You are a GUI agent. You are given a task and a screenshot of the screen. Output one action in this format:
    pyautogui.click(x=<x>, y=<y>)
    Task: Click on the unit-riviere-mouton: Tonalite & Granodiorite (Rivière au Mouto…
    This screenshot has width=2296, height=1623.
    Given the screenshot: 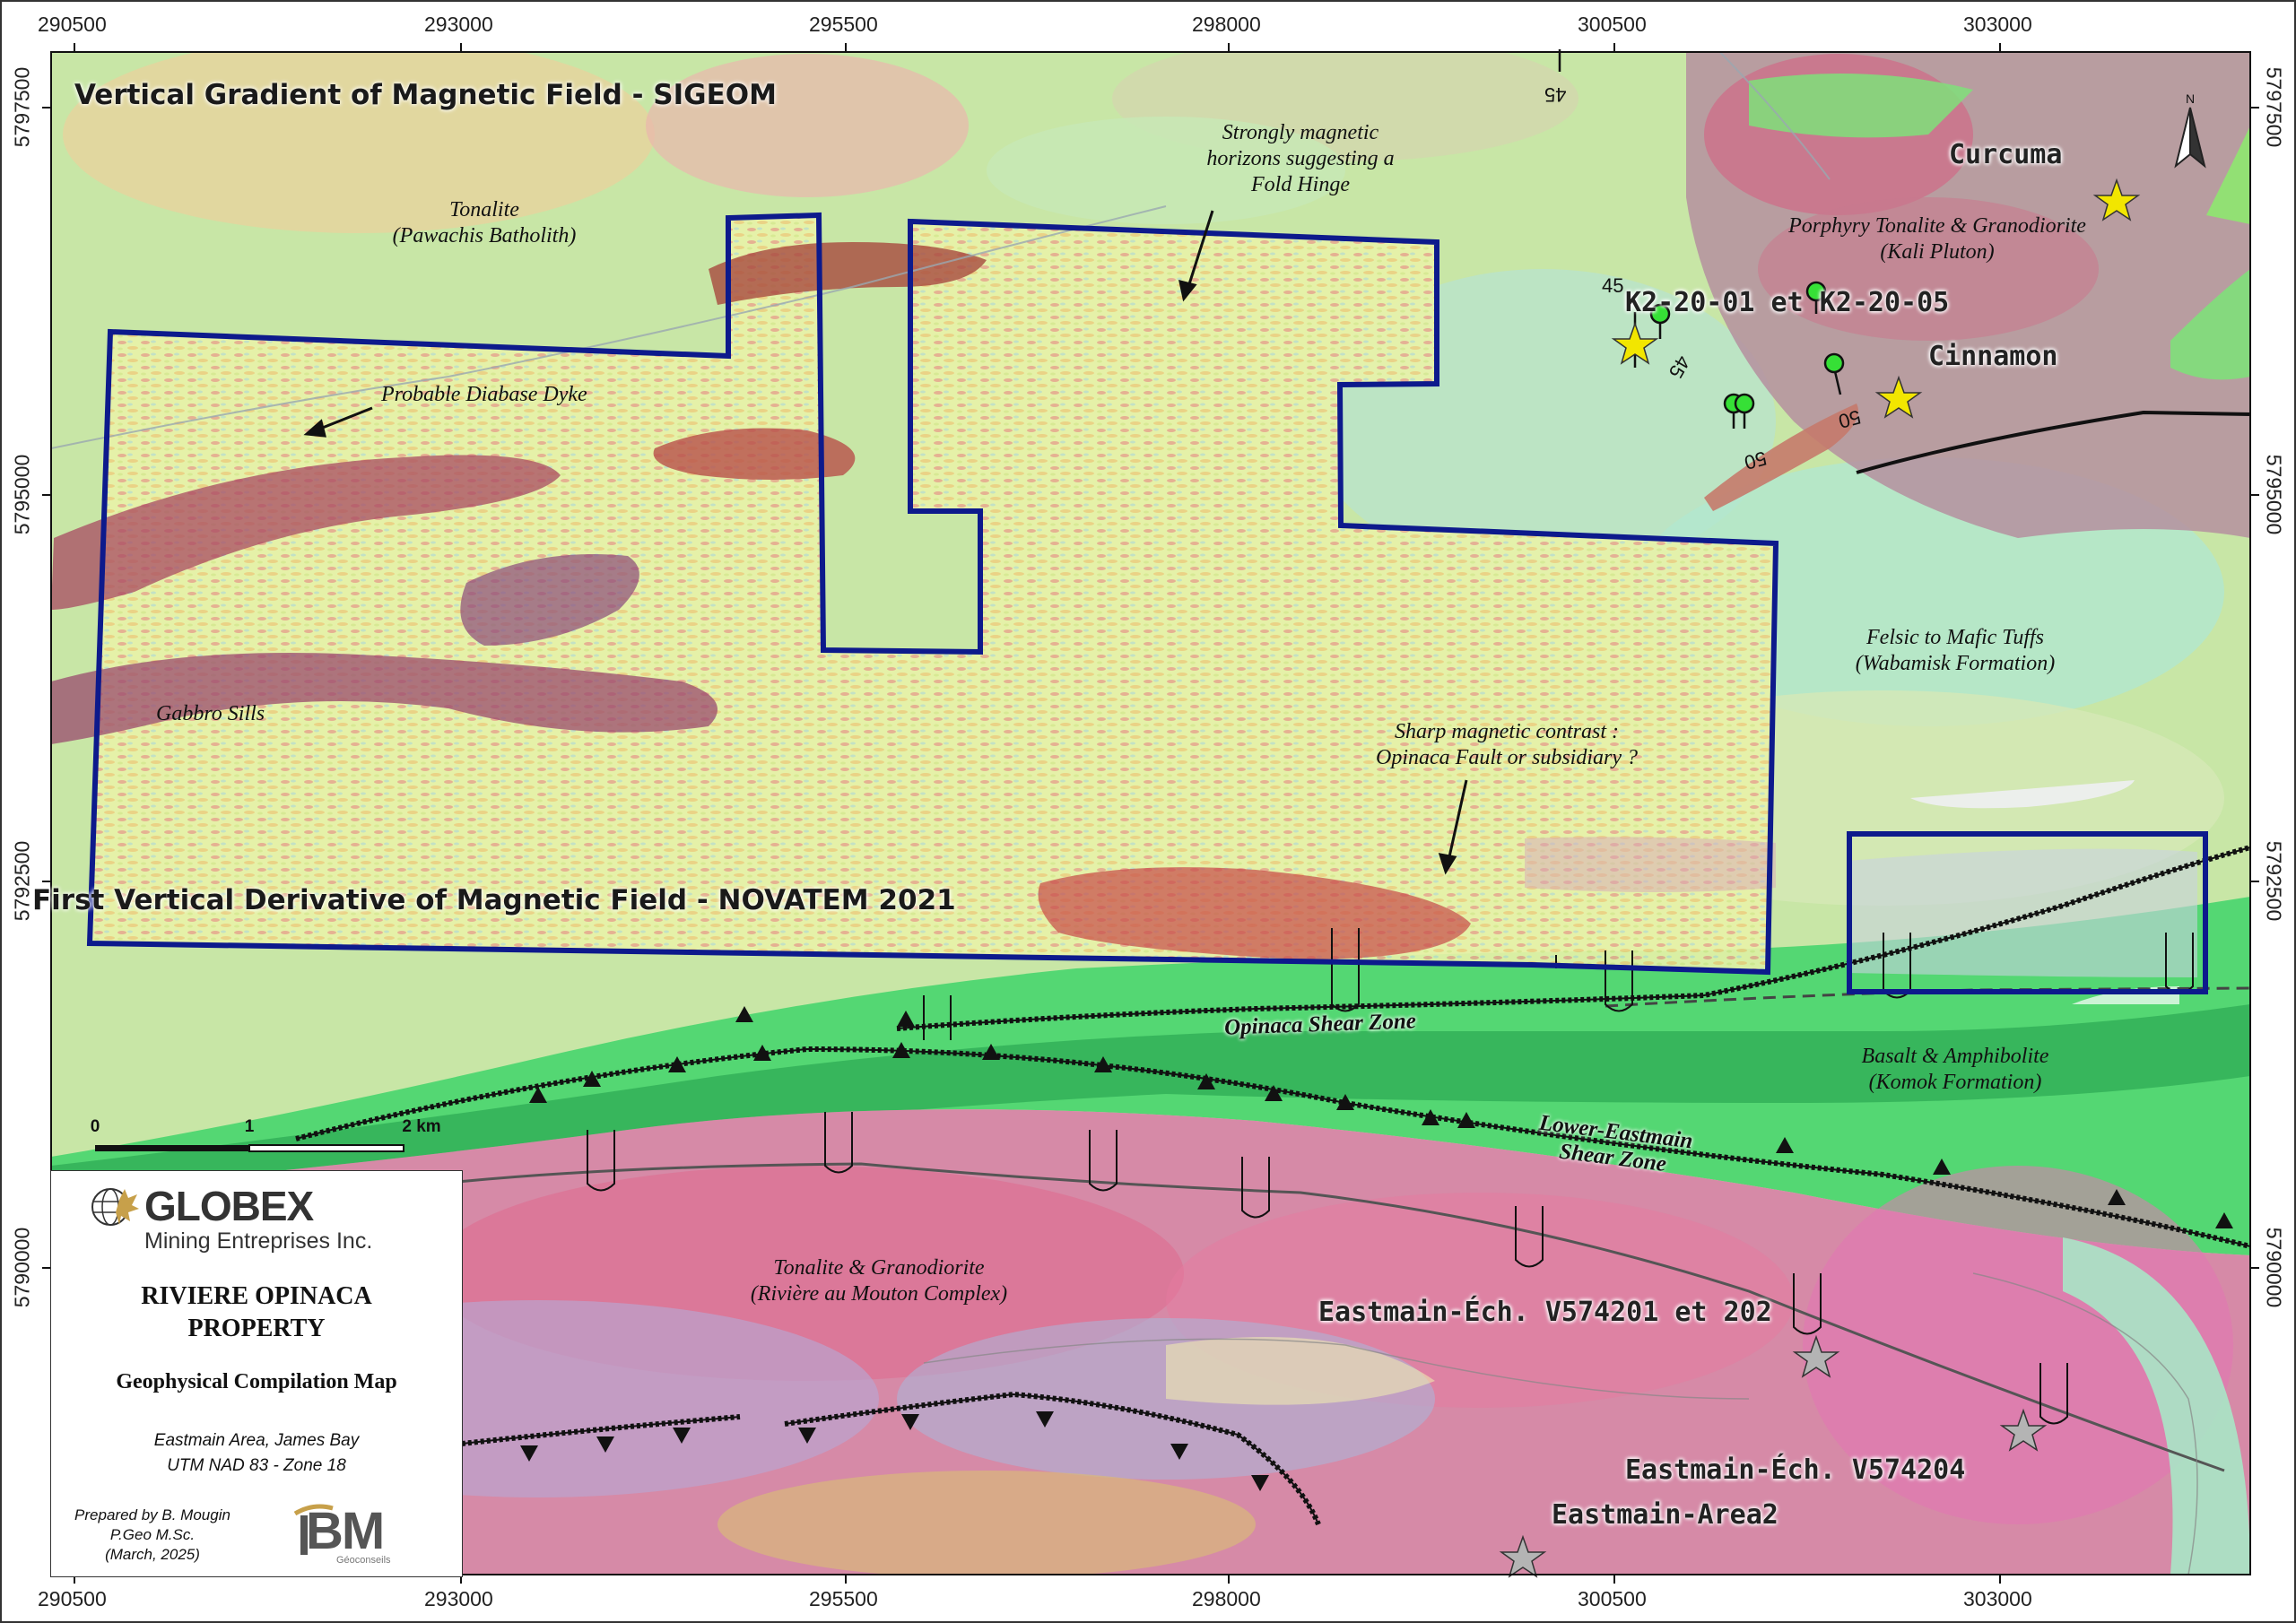 What is the action you would take?
    pyautogui.click(x=879, y=1281)
    